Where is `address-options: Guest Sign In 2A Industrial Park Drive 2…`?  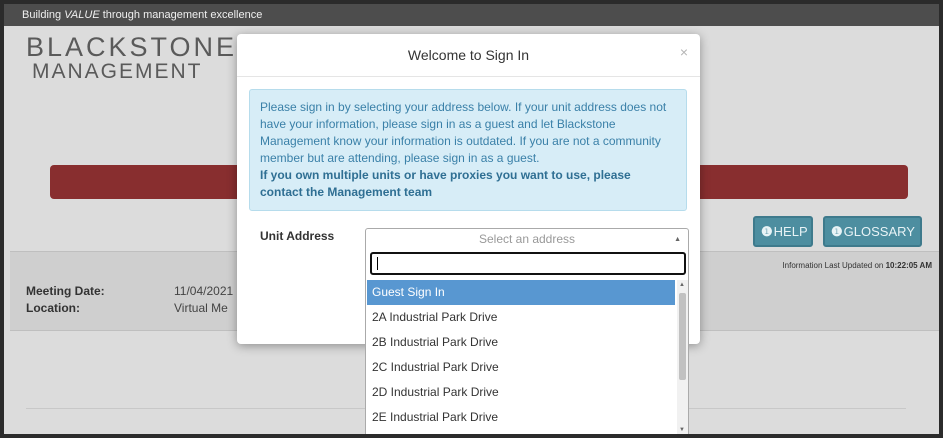 address-options: Guest Sign In 2A Industrial Park Drive 2… is located at coordinates (521, 355).